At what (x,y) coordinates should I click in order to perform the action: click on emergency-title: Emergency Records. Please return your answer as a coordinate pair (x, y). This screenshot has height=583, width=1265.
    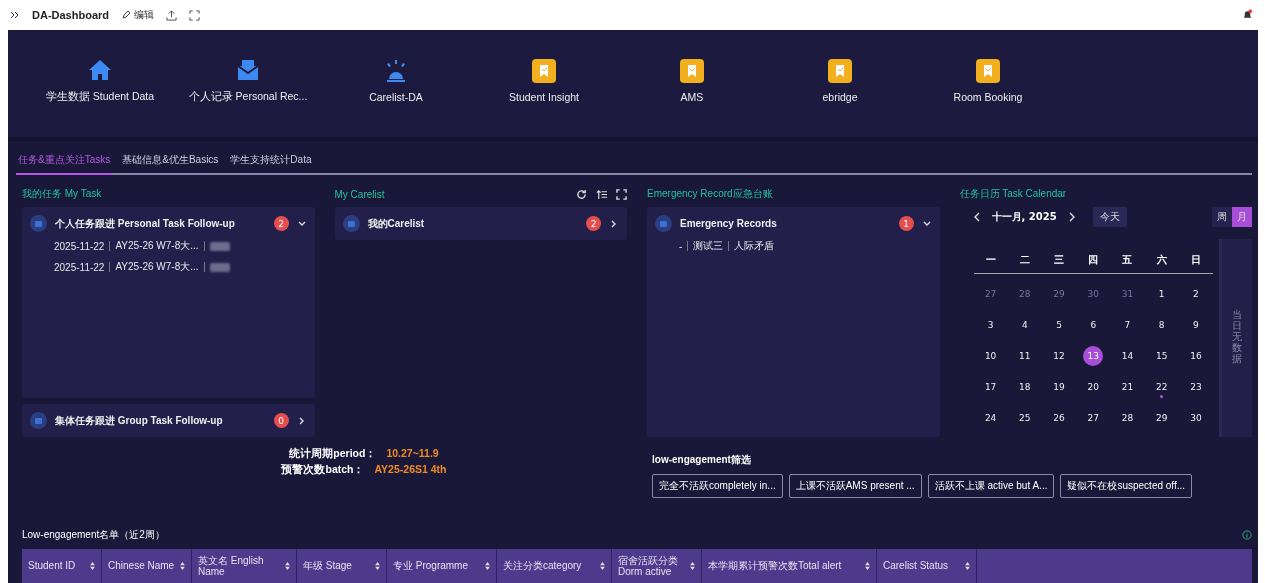
    Looking at the image, I should click on (729, 223).